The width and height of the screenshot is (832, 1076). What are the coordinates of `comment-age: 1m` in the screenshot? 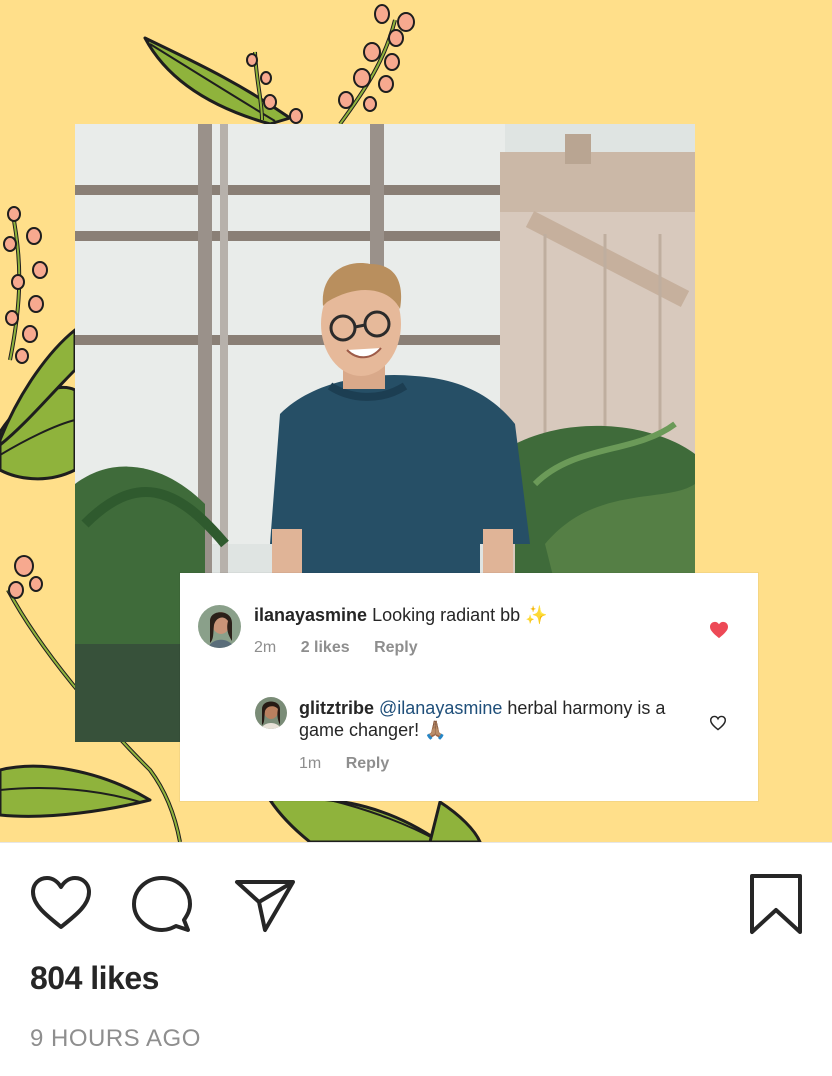 It's located at (310, 763).